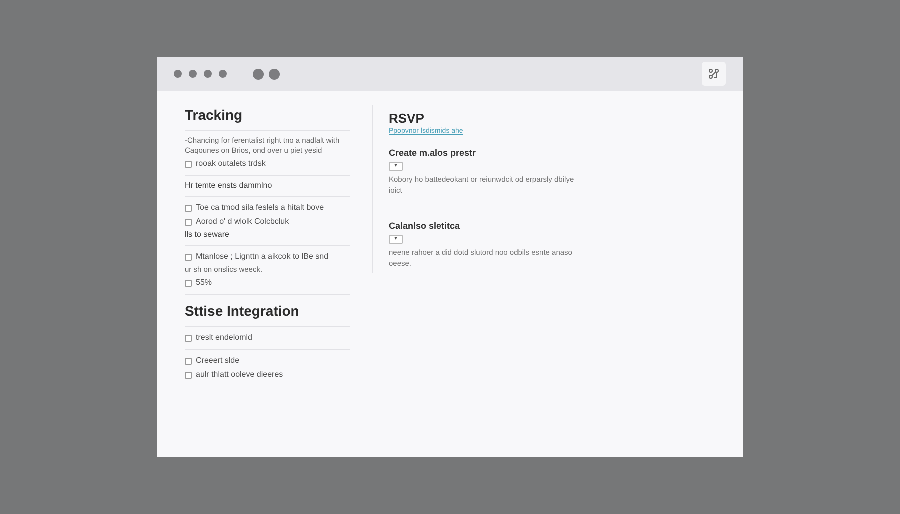 The height and width of the screenshot is (514, 900). What do you see at coordinates (231, 164) in the screenshot?
I see `checkbox-label: rooak outalets trdsk` at bounding box center [231, 164].